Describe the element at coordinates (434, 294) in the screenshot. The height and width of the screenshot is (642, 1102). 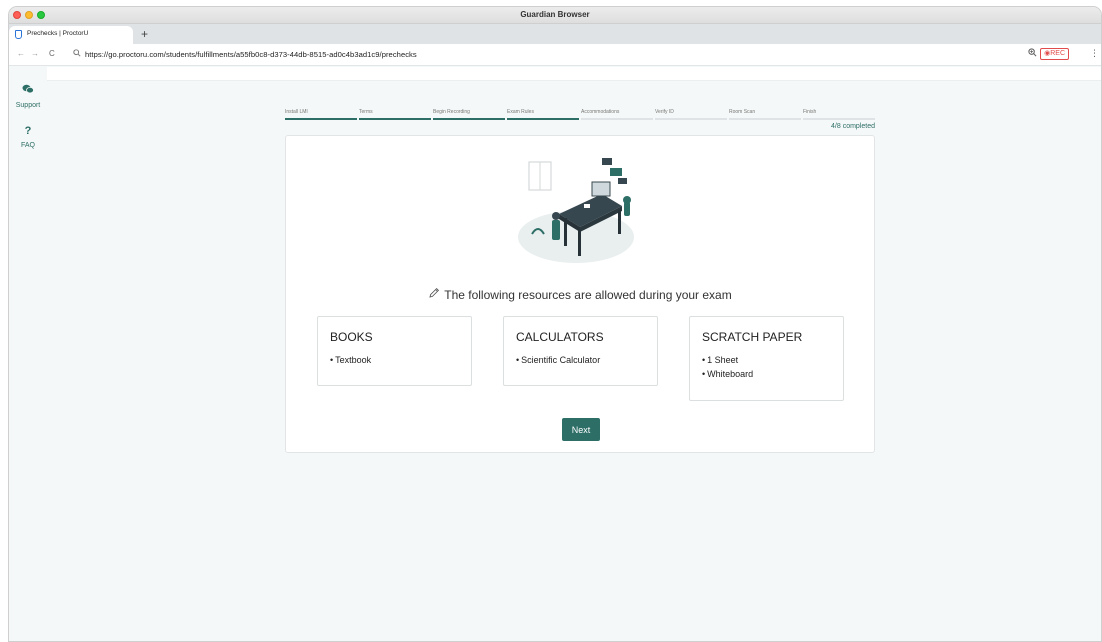
I see `pencil-icon` at that location.